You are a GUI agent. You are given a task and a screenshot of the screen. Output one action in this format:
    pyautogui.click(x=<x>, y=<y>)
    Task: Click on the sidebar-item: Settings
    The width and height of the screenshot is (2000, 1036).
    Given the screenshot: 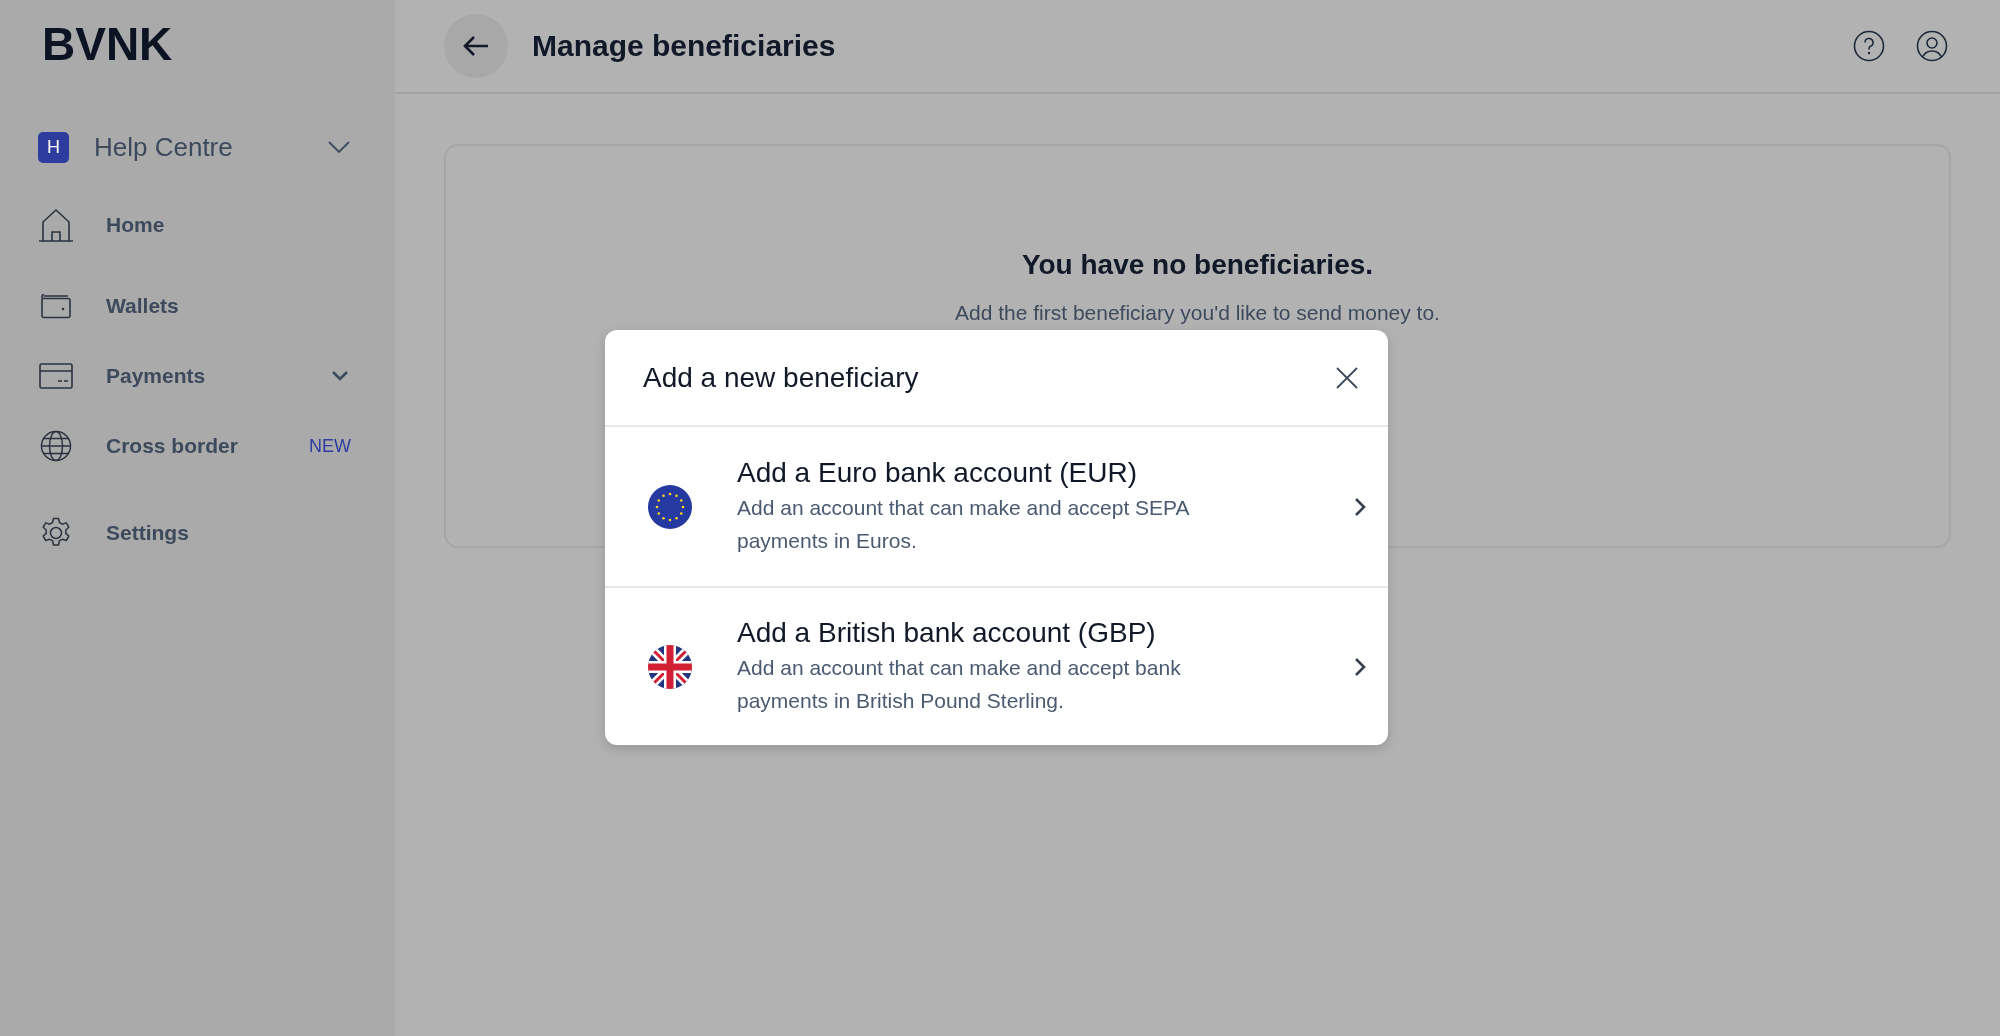 What is the action you would take?
    pyautogui.click(x=147, y=533)
    